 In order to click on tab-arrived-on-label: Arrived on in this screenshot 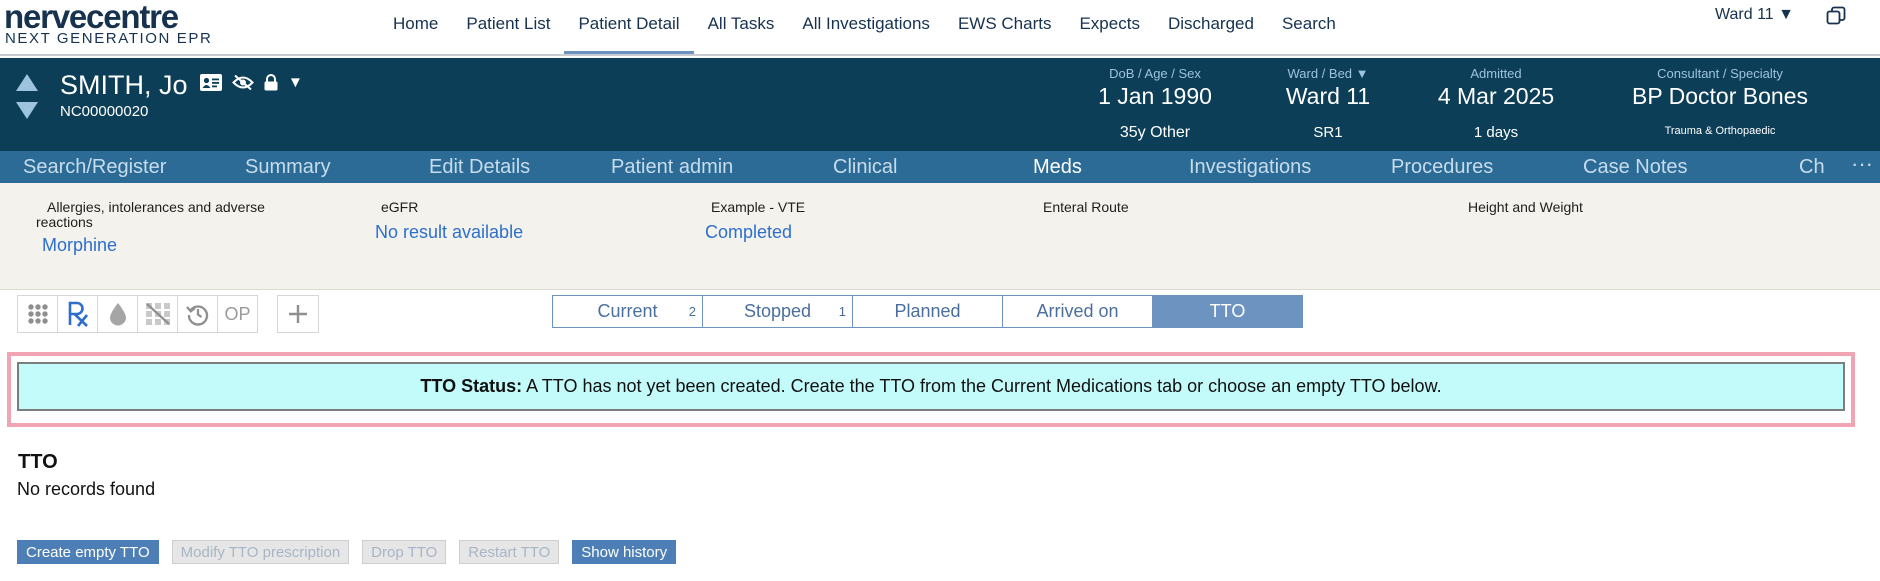, I will do `click(1077, 311)`.